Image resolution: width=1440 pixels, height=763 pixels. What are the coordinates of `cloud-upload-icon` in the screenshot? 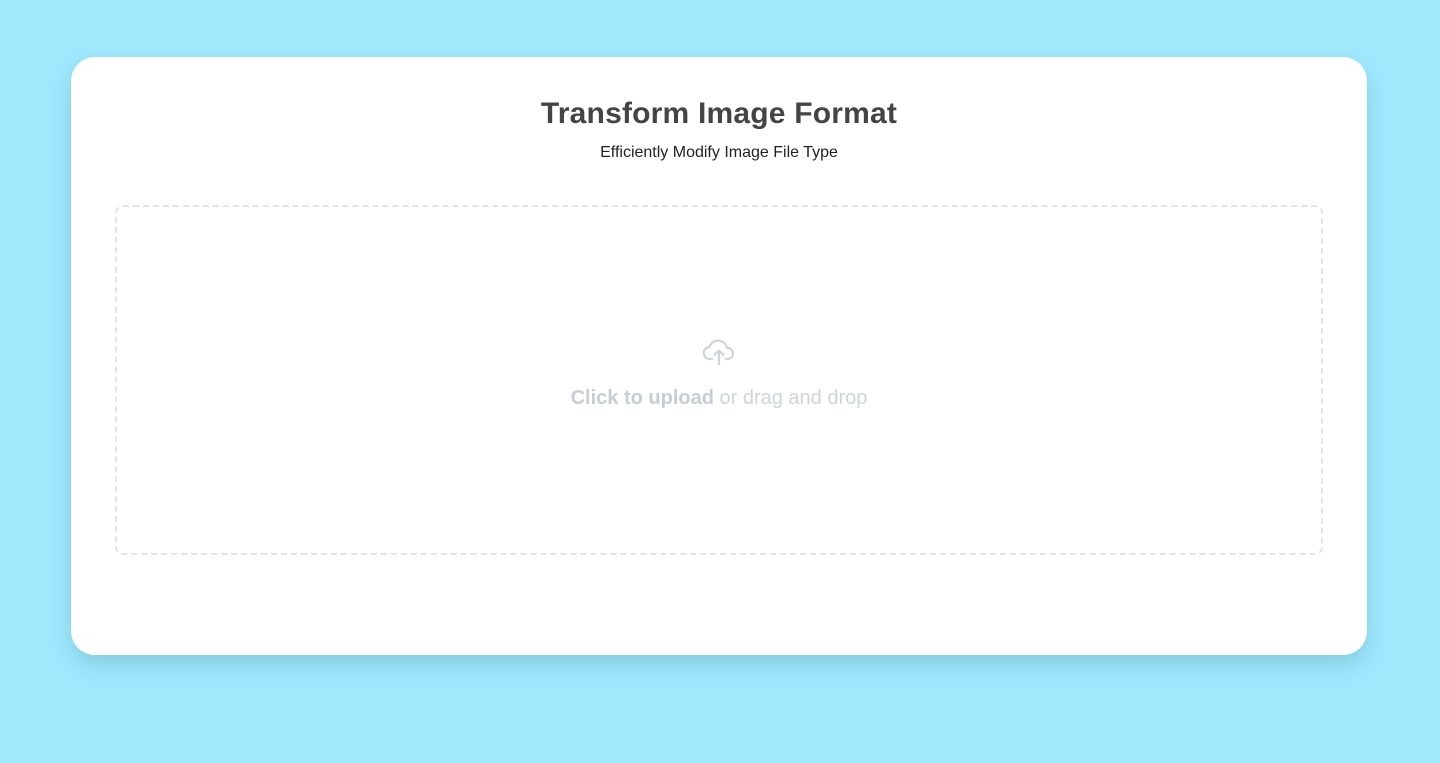 It's located at (718, 352).